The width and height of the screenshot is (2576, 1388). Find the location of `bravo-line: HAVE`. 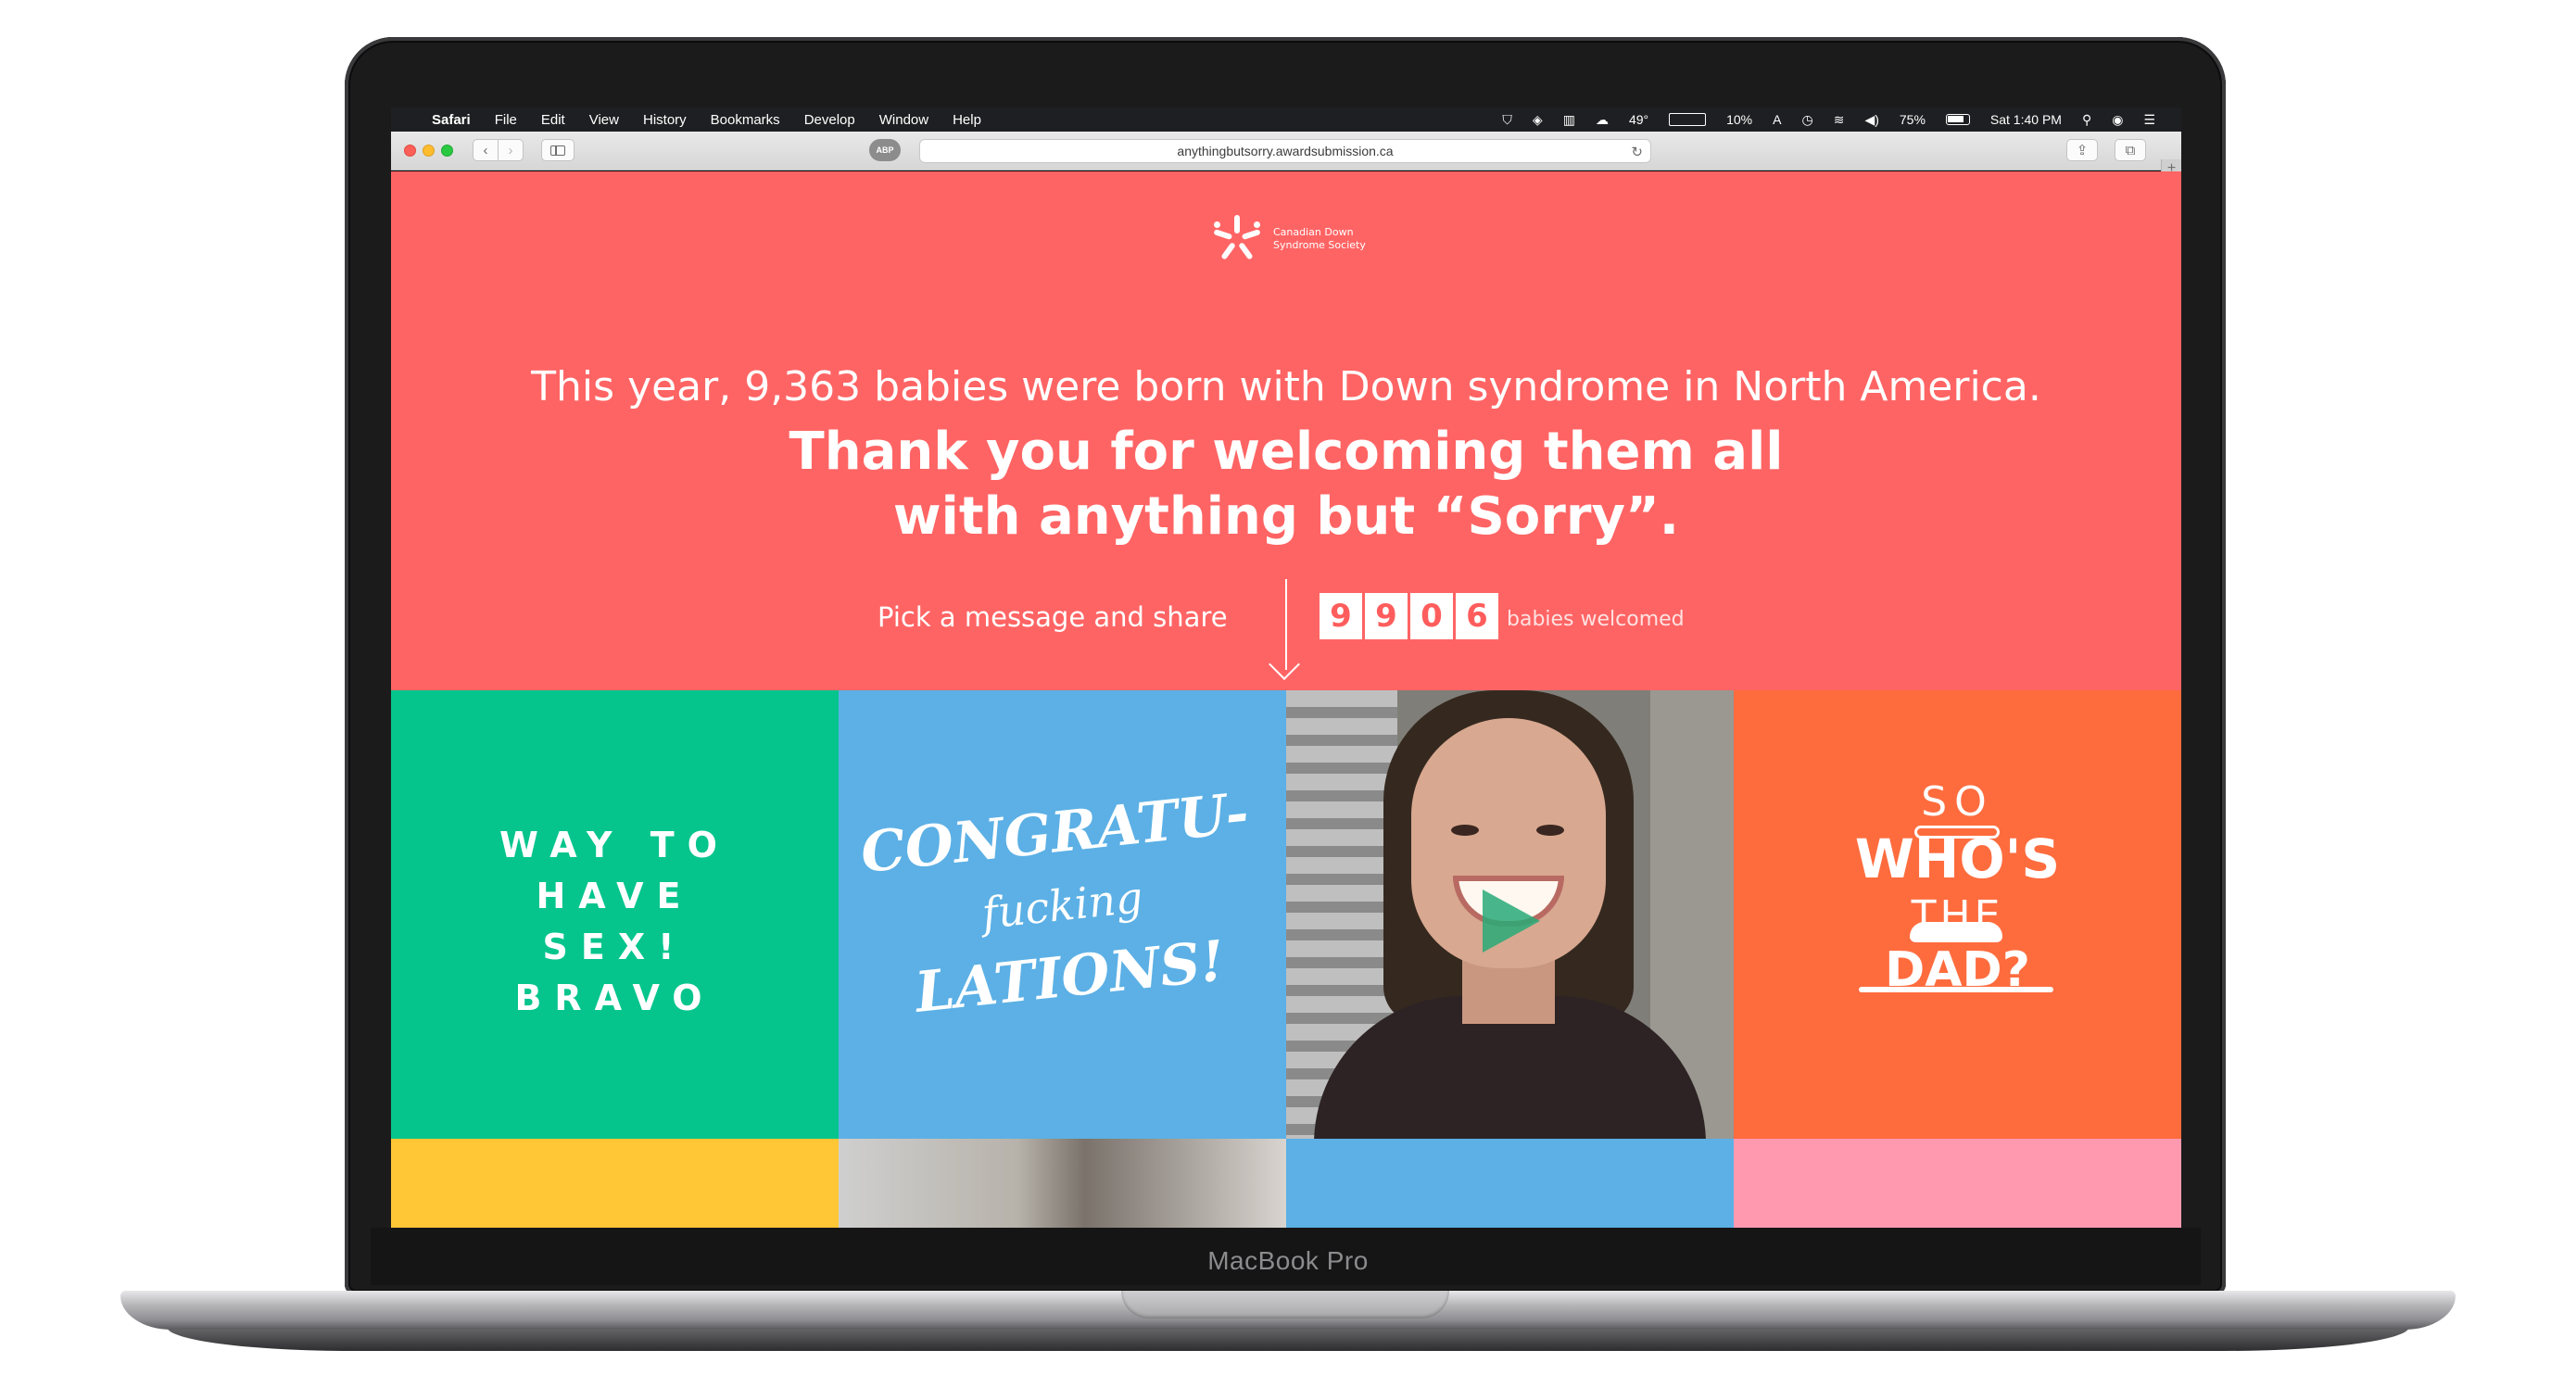

bravo-line: HAVE is located at coordinates (615, 896).